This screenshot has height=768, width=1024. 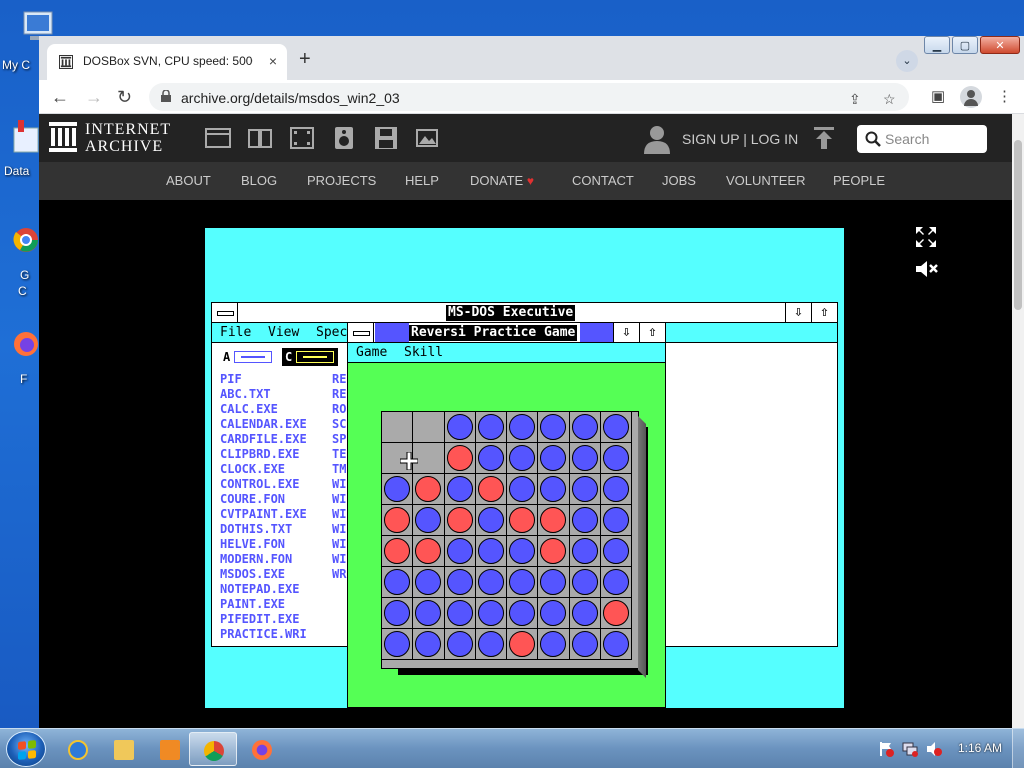 I want to click on forward-icon: →, so click(x=94, y=97).